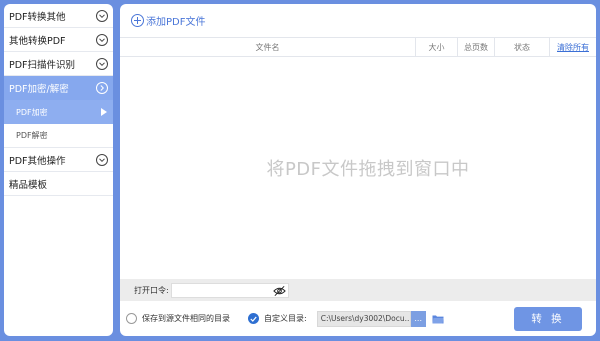 This screenshot has height=341, width=600. Describe the element at coordinates (39, 89) in the screenshot. I see `sidebar-item-label: PDF加密/解密` at that location.